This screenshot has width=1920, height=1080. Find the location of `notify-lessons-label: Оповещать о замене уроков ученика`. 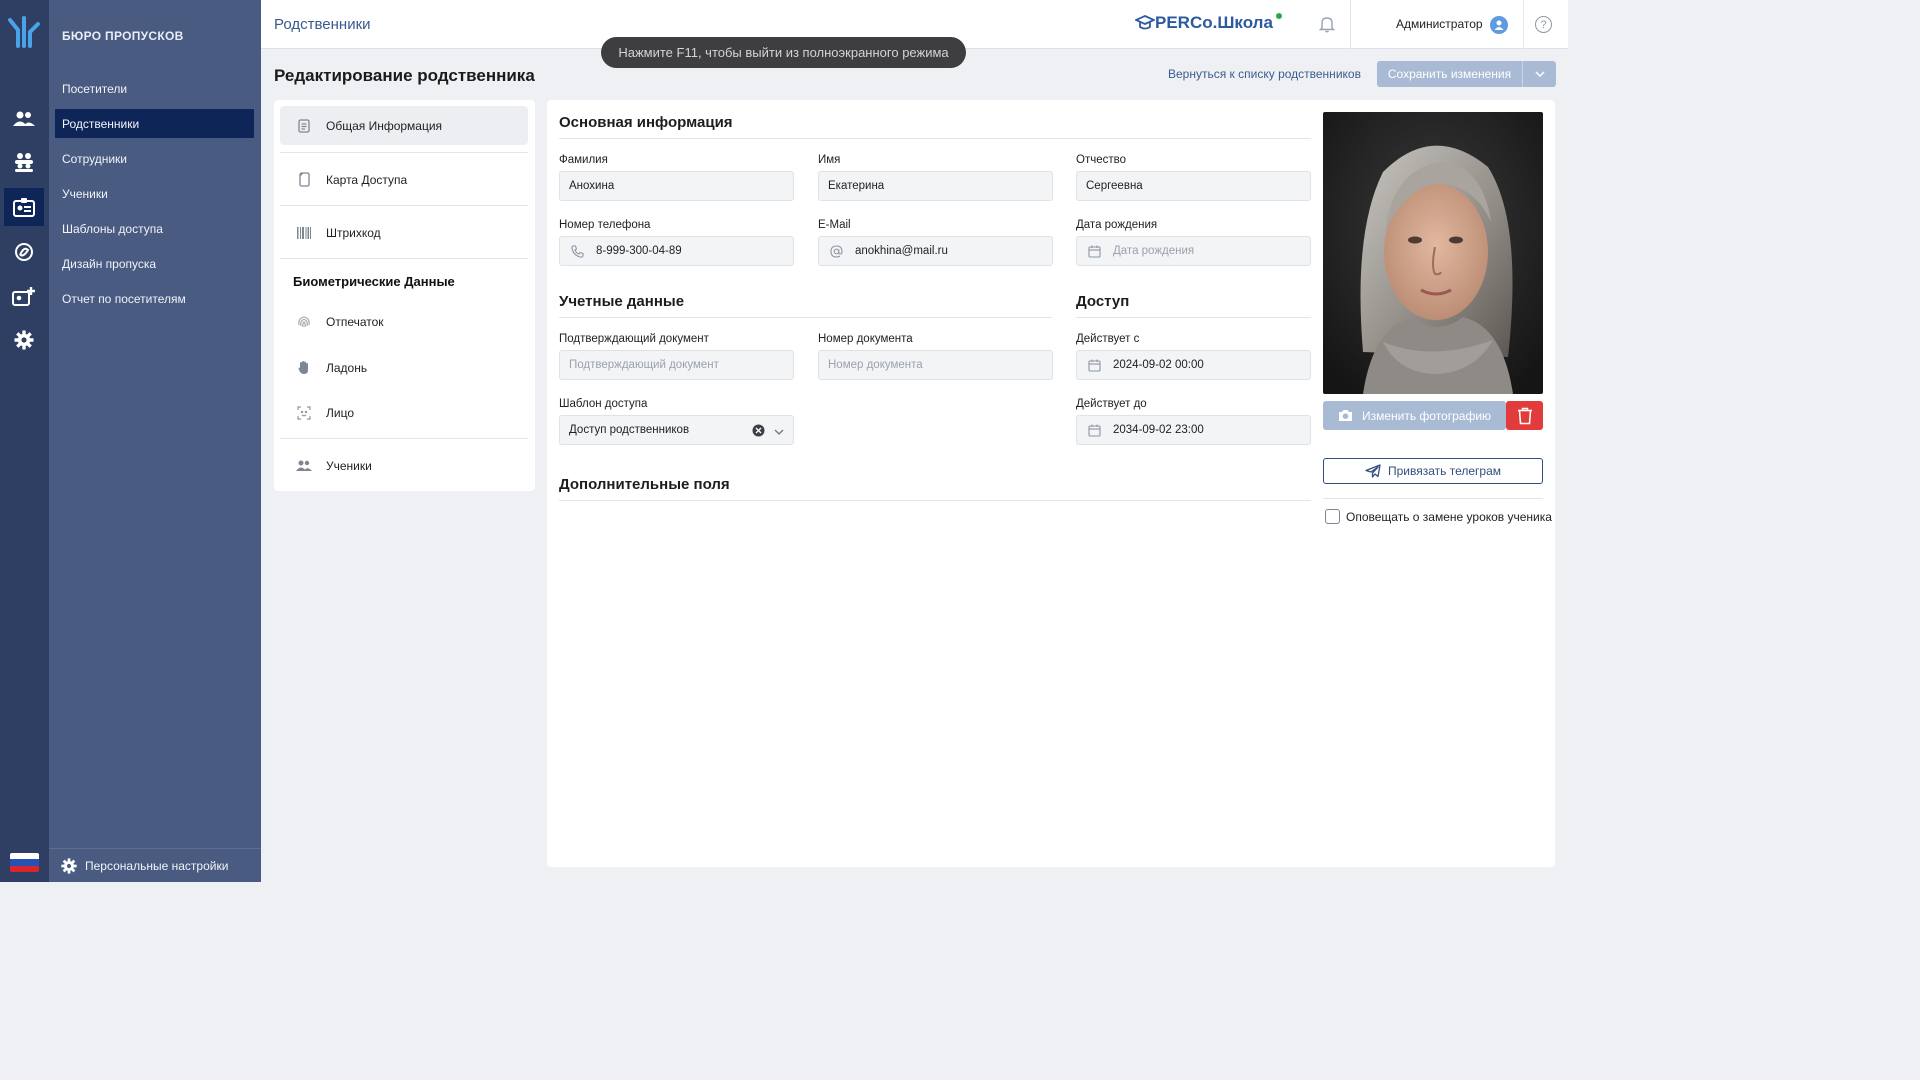

notify-lessons-label: Оповещать о замене уроков ученика is located at coordinates (1449, 516).